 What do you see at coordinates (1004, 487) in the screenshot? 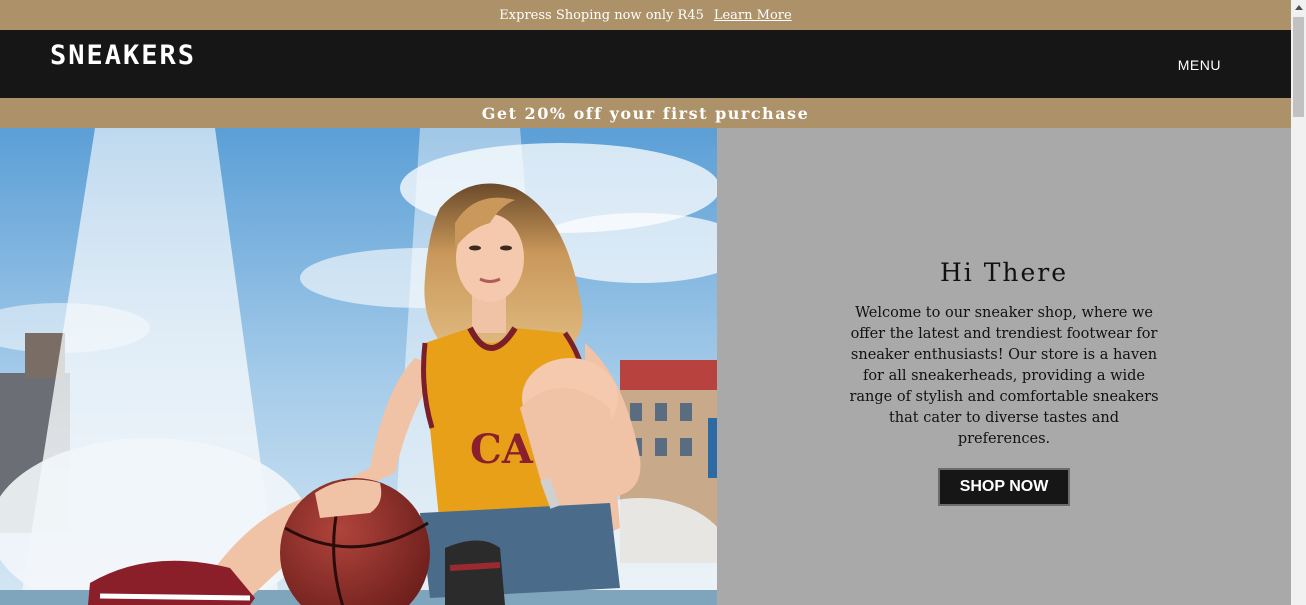
I see `shop-now-button: SHOP NOW` at bounding box center [1004, 487].